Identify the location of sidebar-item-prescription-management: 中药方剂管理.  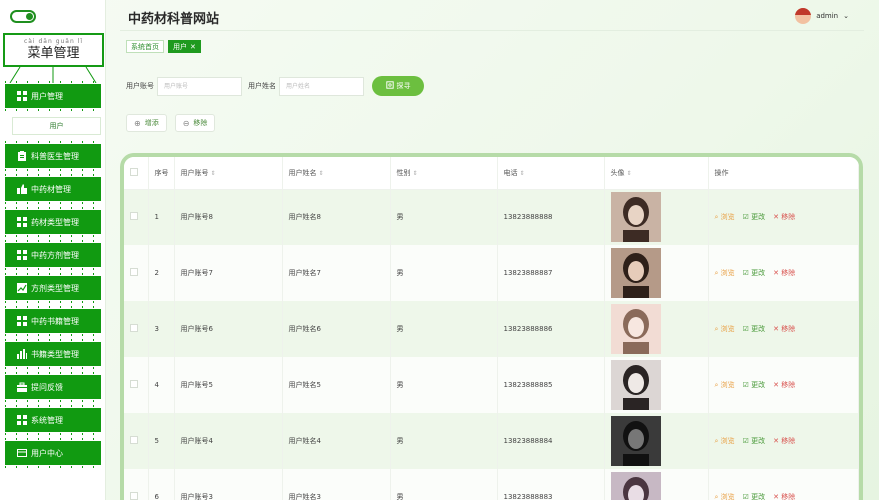
(53, 255).